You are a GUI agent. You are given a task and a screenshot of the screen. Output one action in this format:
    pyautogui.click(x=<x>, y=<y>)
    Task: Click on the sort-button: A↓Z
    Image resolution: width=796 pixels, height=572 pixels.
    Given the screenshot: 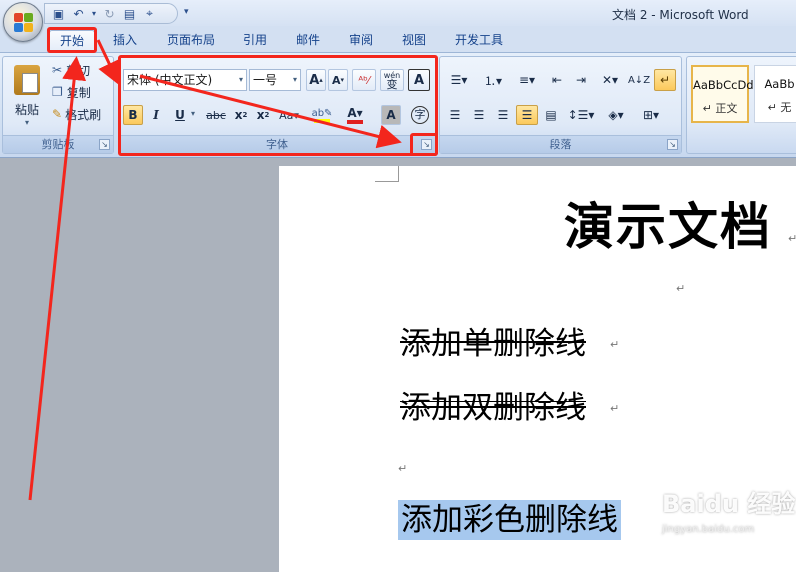 What is the action you would take?
    pyautogui.click(x=639, y=80)
    